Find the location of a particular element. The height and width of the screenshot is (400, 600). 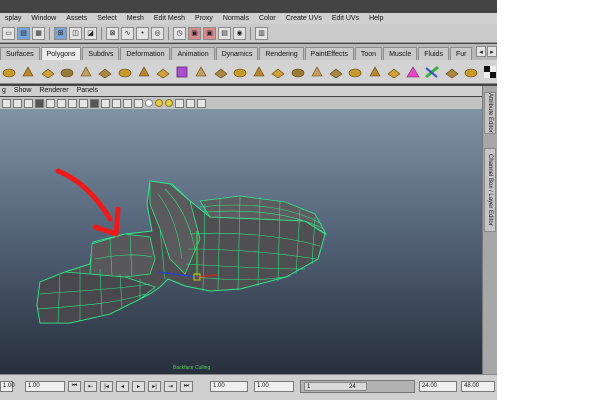

ipr-render-icon: ▣ is located at coordinates (209, 33).